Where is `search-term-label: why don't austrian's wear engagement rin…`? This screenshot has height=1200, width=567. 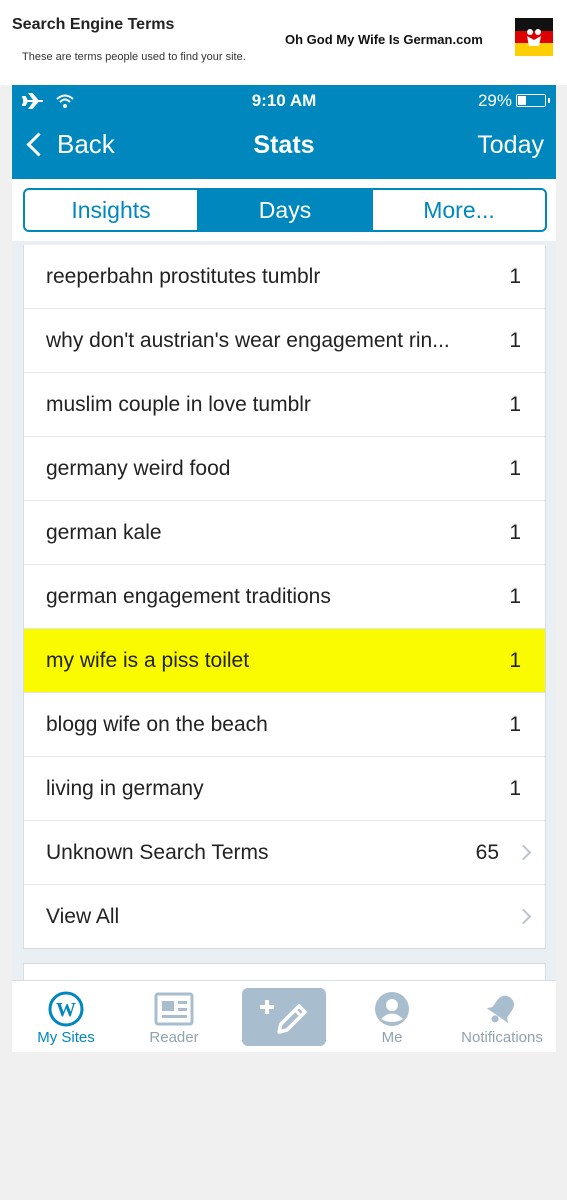 search-term-label: why don't austrian's wear engagement rin… is located at coordinates (248, 340).